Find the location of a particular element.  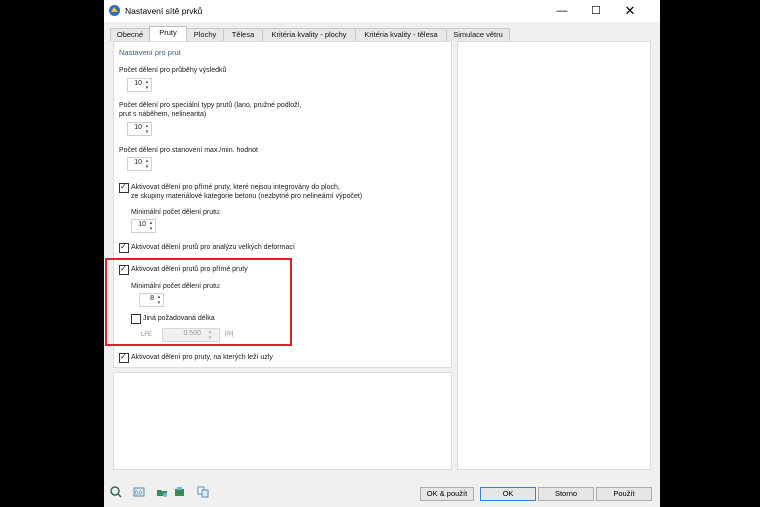

svg-text: 0.0 is located at coordinates (138, 494).